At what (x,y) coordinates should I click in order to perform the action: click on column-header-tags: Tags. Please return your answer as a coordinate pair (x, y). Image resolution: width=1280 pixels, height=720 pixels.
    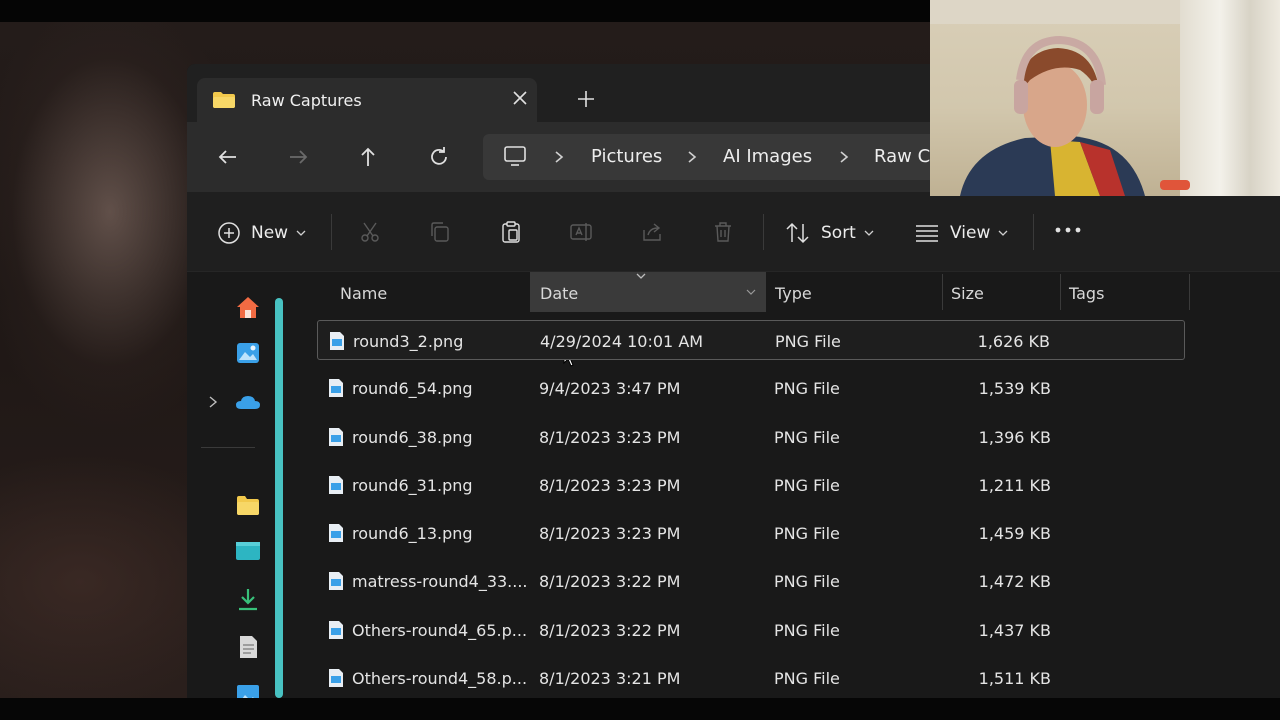
    Looking at the image, I should click on (1125, 292).